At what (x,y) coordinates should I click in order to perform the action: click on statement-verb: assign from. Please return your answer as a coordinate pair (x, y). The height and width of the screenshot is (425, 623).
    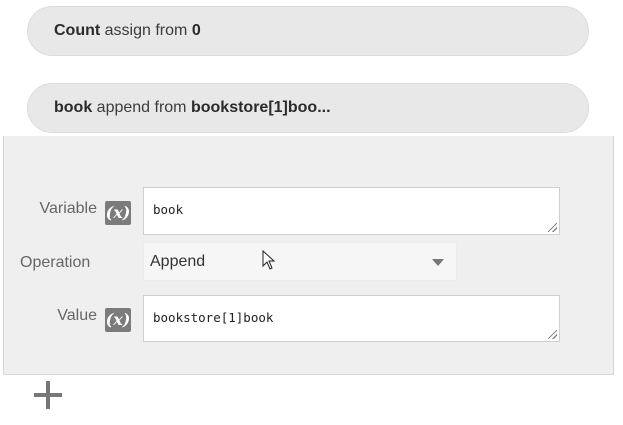
    Looking at the image, I should click on (146, 30).